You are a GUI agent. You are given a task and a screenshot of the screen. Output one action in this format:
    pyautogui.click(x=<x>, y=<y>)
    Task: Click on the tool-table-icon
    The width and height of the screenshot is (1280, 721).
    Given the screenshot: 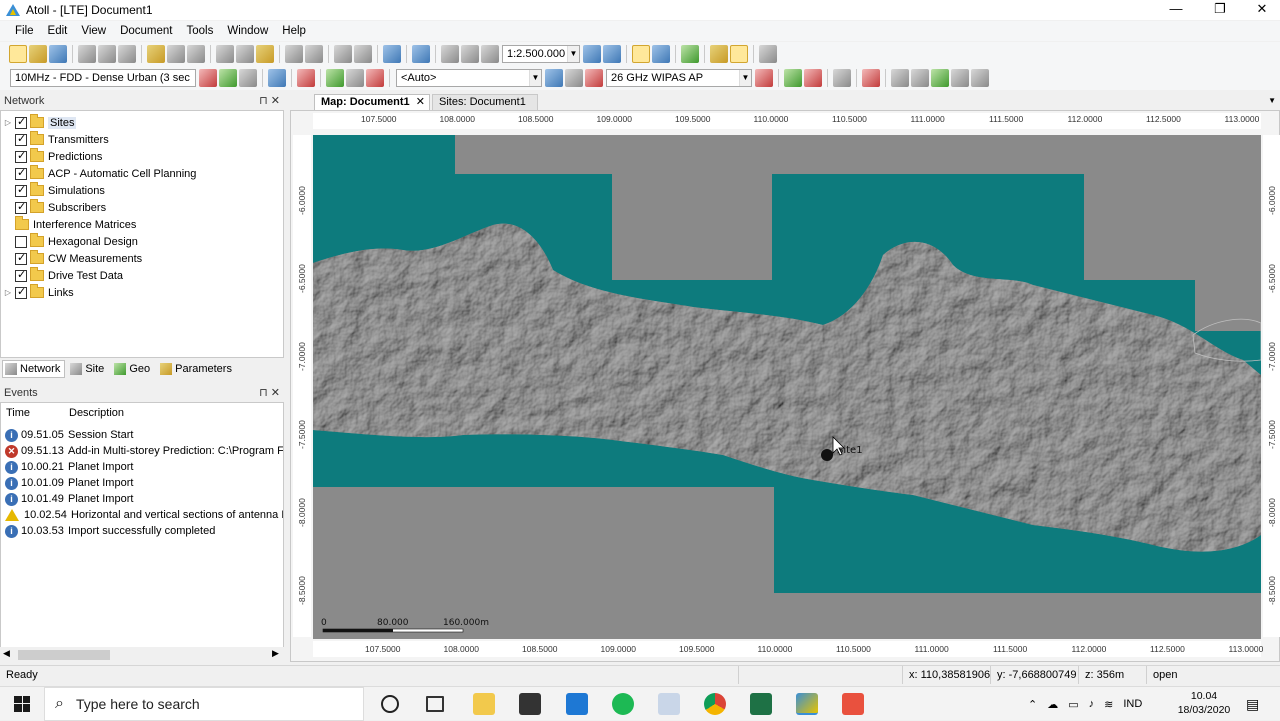 What is the action you would take?
    pyautogui.click(x=335, y=78)
    